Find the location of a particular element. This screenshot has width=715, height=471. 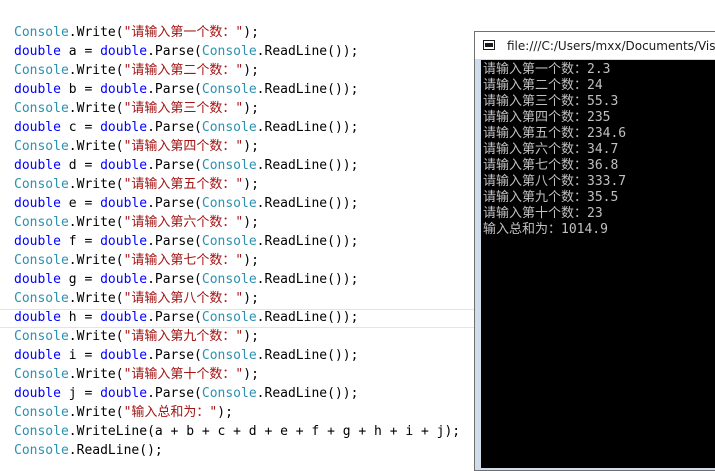

code-token-str: "请输入第六个数：" is located at coordinates (183, 222).